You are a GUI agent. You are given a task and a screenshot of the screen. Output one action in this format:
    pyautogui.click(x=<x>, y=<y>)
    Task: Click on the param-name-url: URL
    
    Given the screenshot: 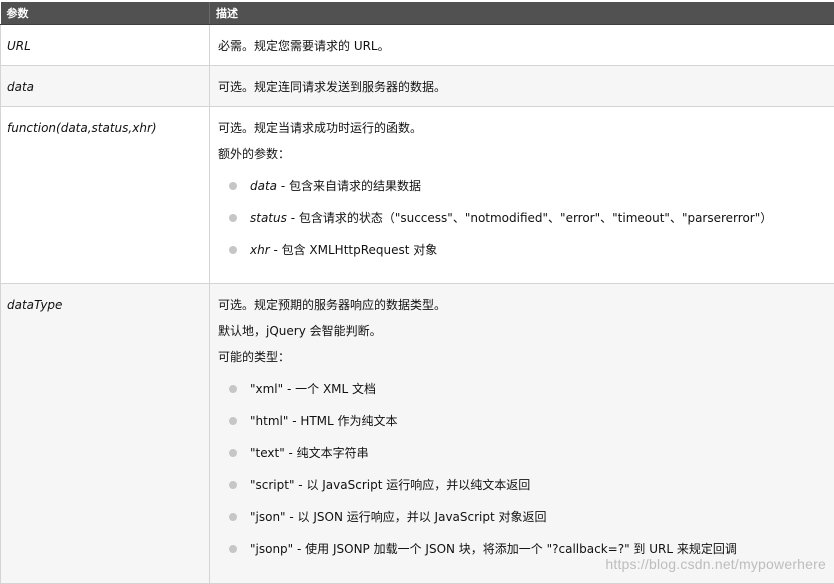 What is the action you would take?
    pyautogui.click(x=105, y=45)
    